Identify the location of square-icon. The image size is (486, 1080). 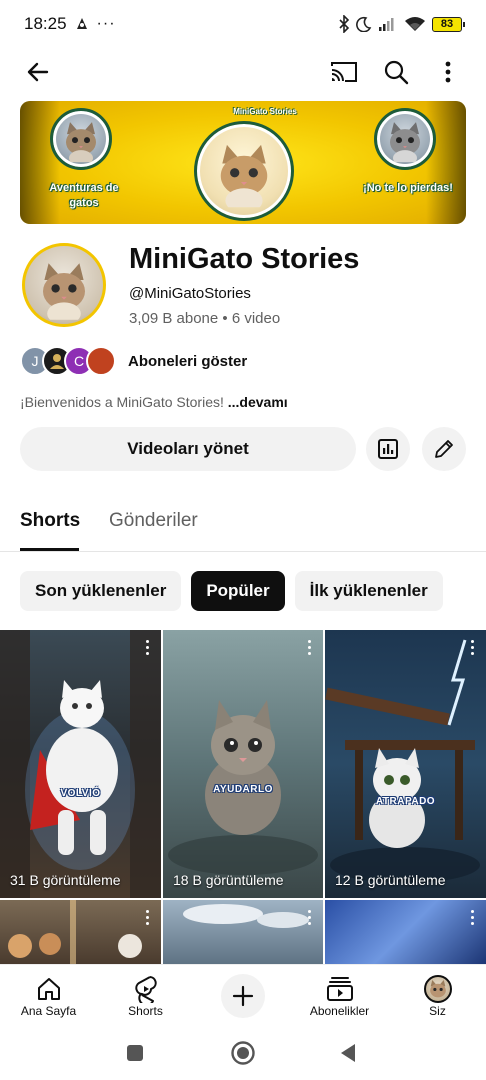
(135, 1053).